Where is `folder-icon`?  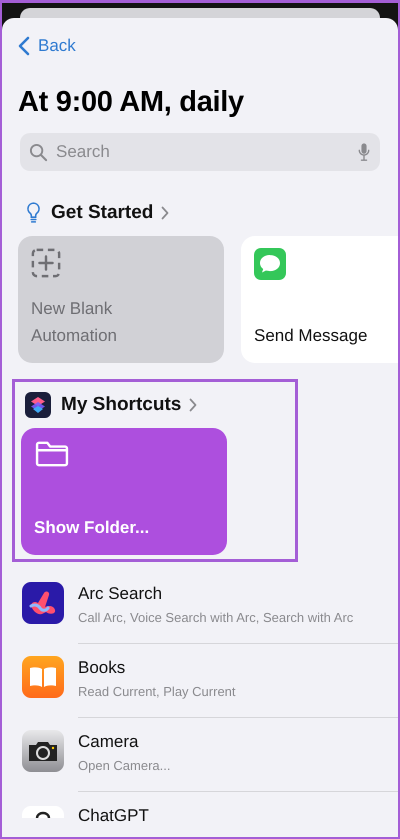
folder-icon is located at coordinates (52, 454).